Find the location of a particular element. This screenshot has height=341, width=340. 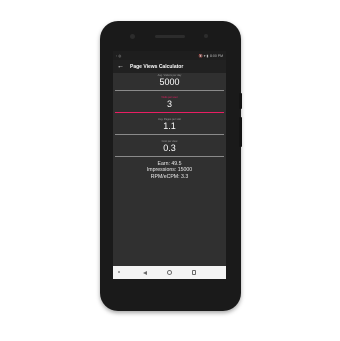

nav-home-icon is located at coordinates (169, 272).